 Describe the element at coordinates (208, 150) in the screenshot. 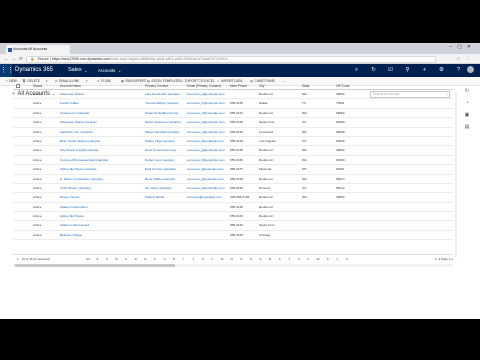

I see `table-cell: someone_g@example.com` at that location.